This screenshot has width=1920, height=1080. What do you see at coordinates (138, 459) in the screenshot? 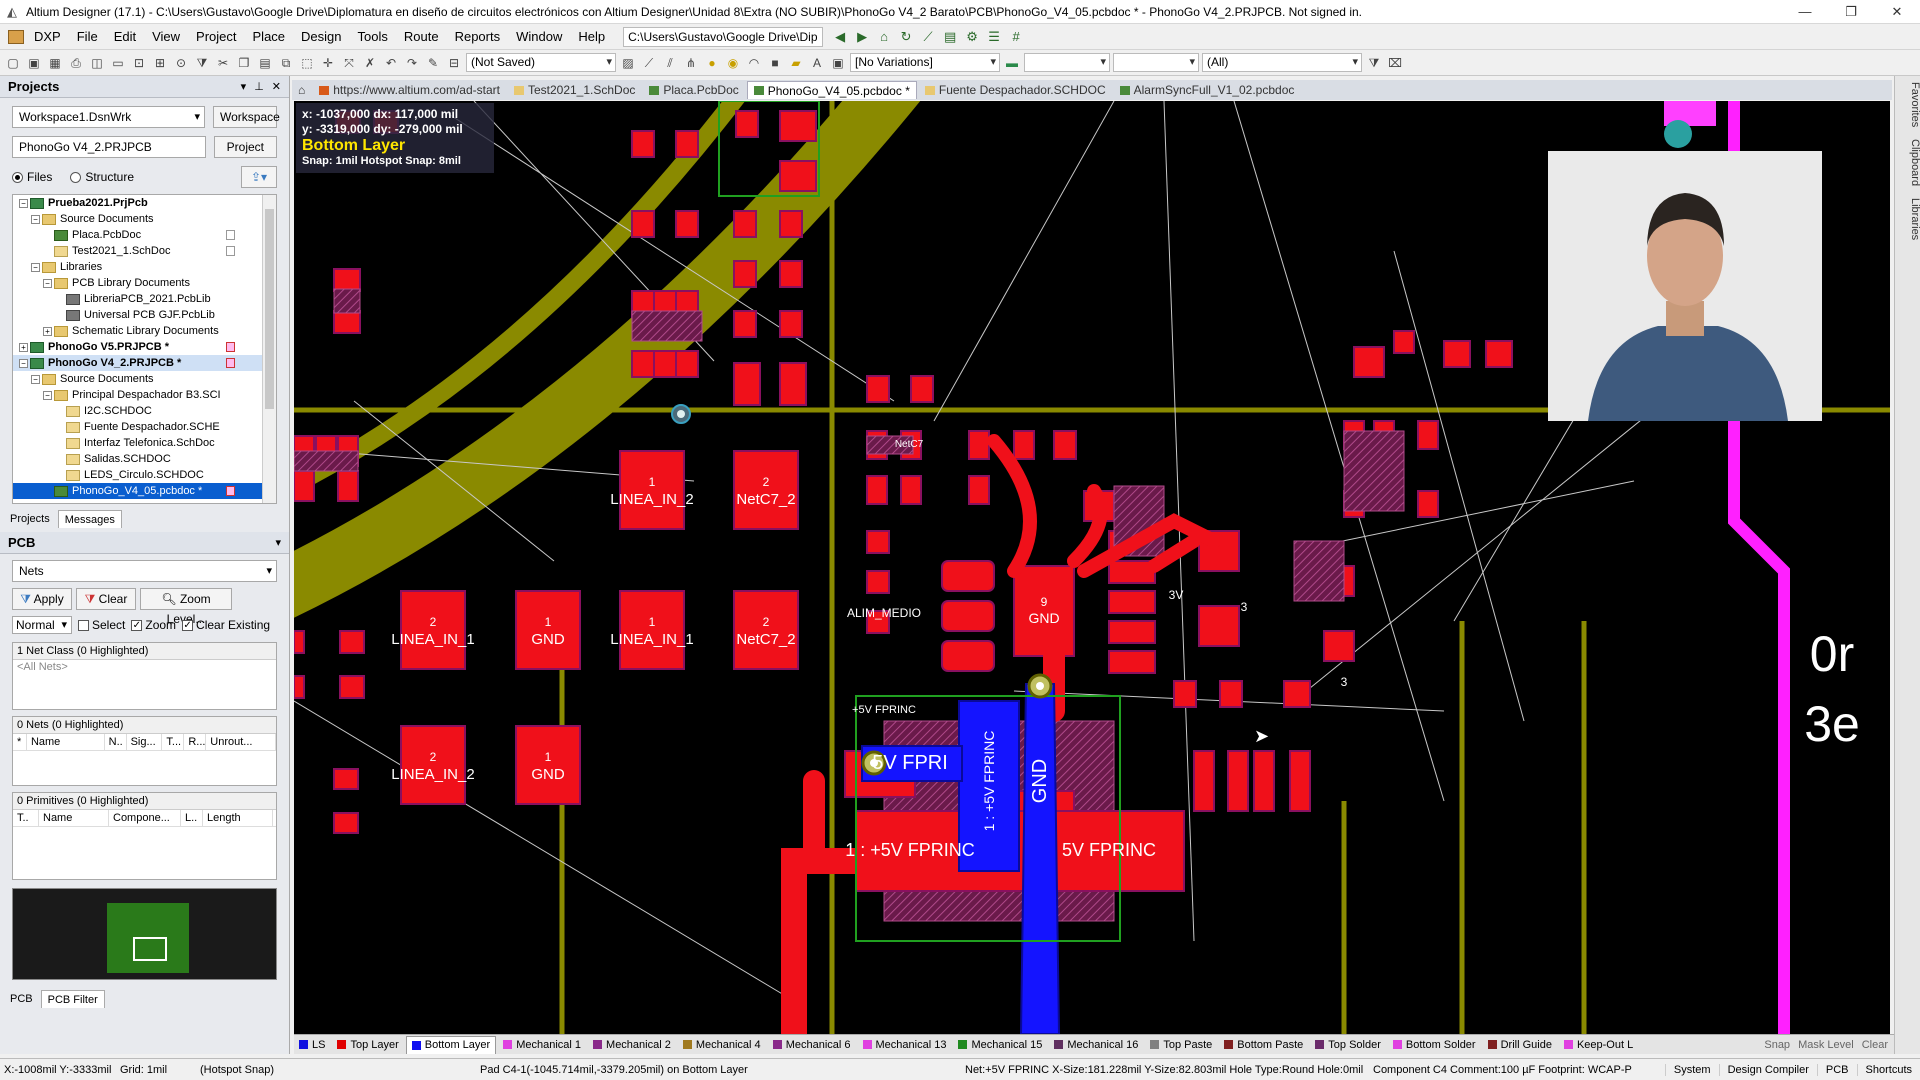
I see `tree-item: Salidas.SCHDOC` at bounding box center [138, 459].